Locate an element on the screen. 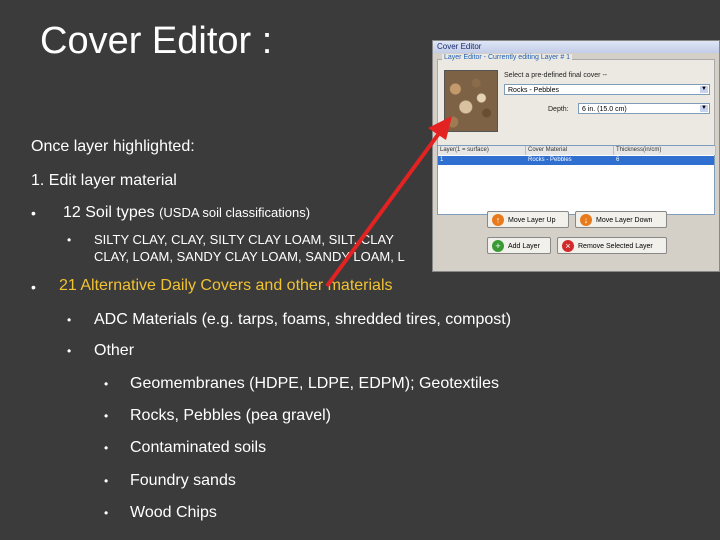 Image resolution: width=720 pixels, height=540 pixels. wood-chips-item: Wood Chips is located at coordinates (173, 512).